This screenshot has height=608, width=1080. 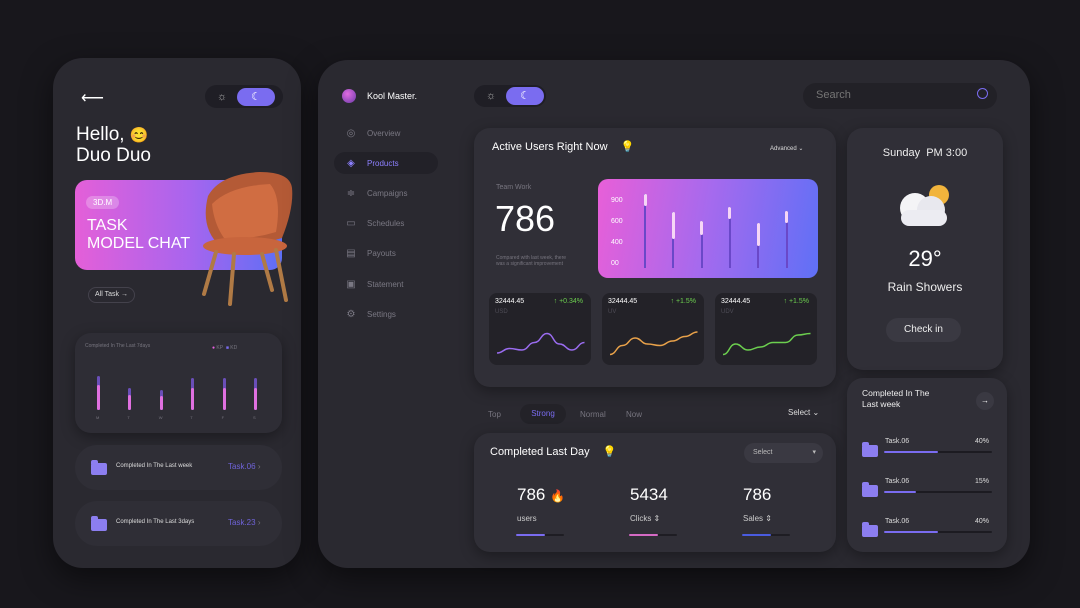 I want to click on tab-now: Now, so click(x=634, y=414).